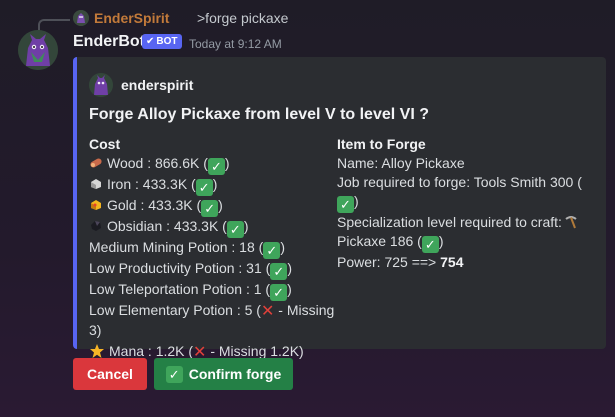 This screenshot has width=615, height=417. Describe the element at coordinates (96, 205) in the screenshot. I see `gold-ore-icon` at that location.